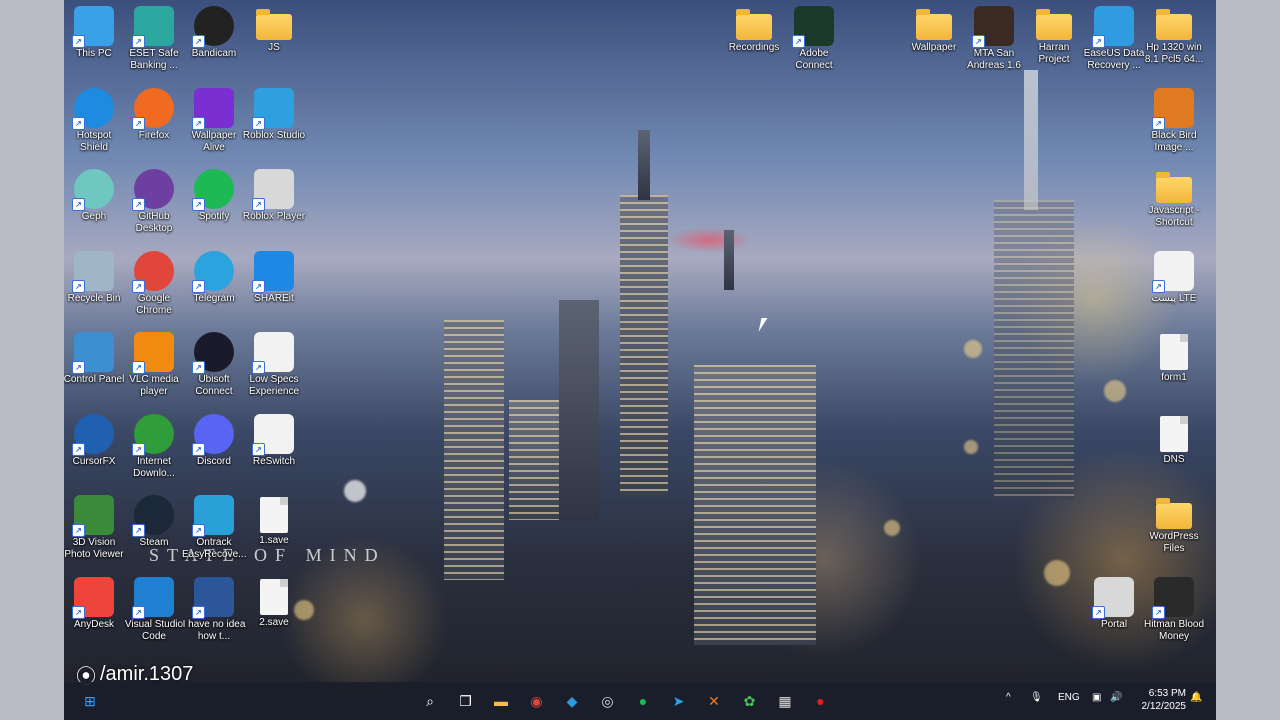 This screenshot has width=1280, height=720. I want to click on desktop-icon-label: 2.save, so click(274, 622).